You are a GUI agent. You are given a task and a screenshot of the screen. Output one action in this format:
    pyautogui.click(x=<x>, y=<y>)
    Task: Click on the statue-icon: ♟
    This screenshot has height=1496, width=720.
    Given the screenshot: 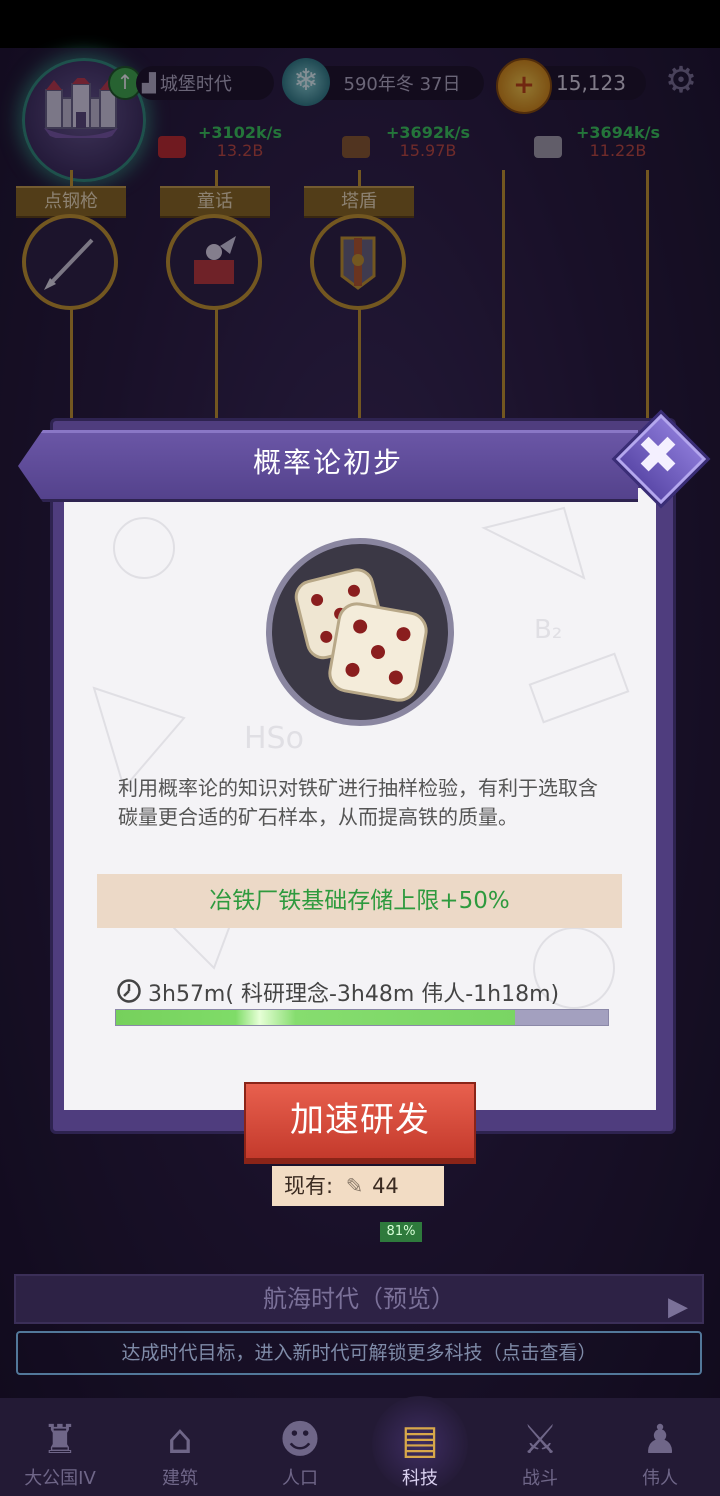 What is the action you would take?
    pyautogui.click(x=660, y=1440)
    